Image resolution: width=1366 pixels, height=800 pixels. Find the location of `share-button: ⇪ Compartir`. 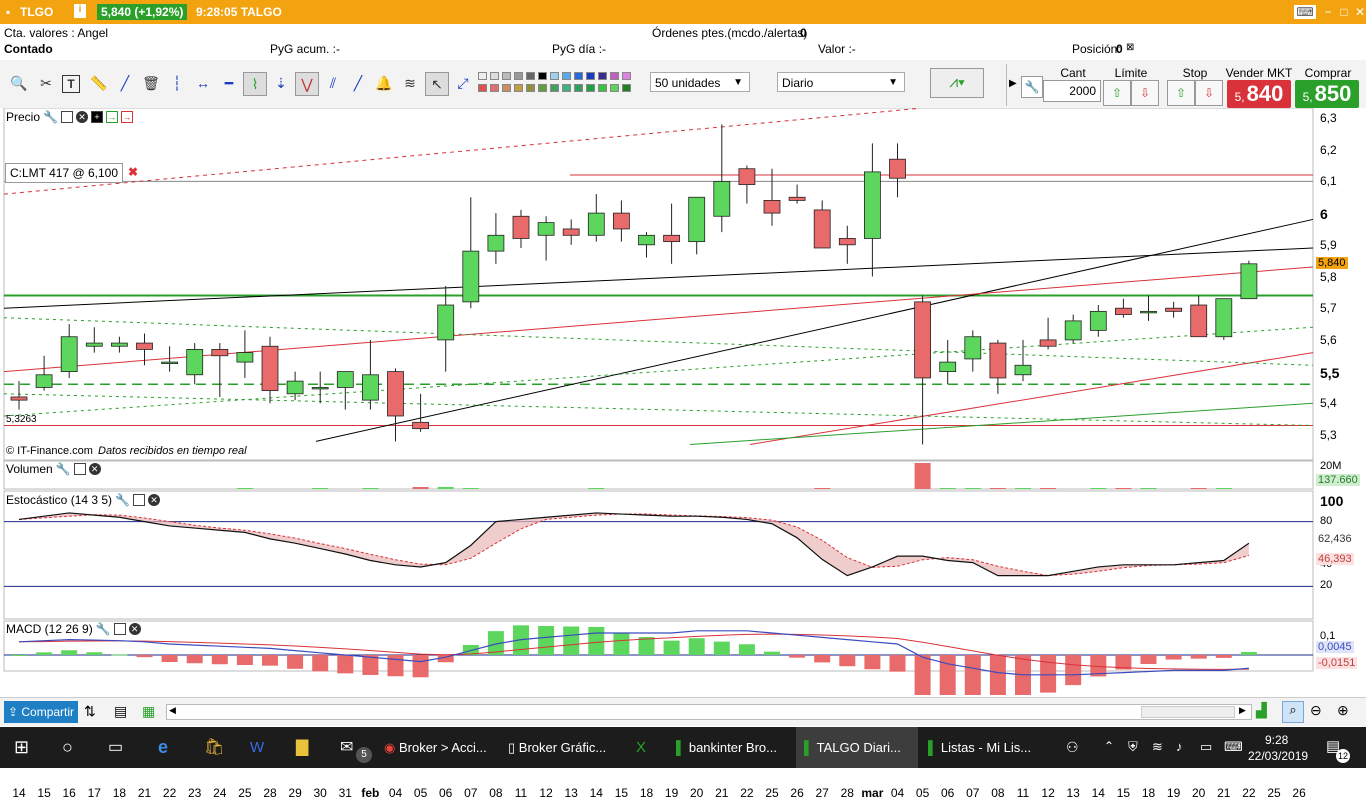

share-button: ⇪ Compartir is located at coordinates (41, 712).